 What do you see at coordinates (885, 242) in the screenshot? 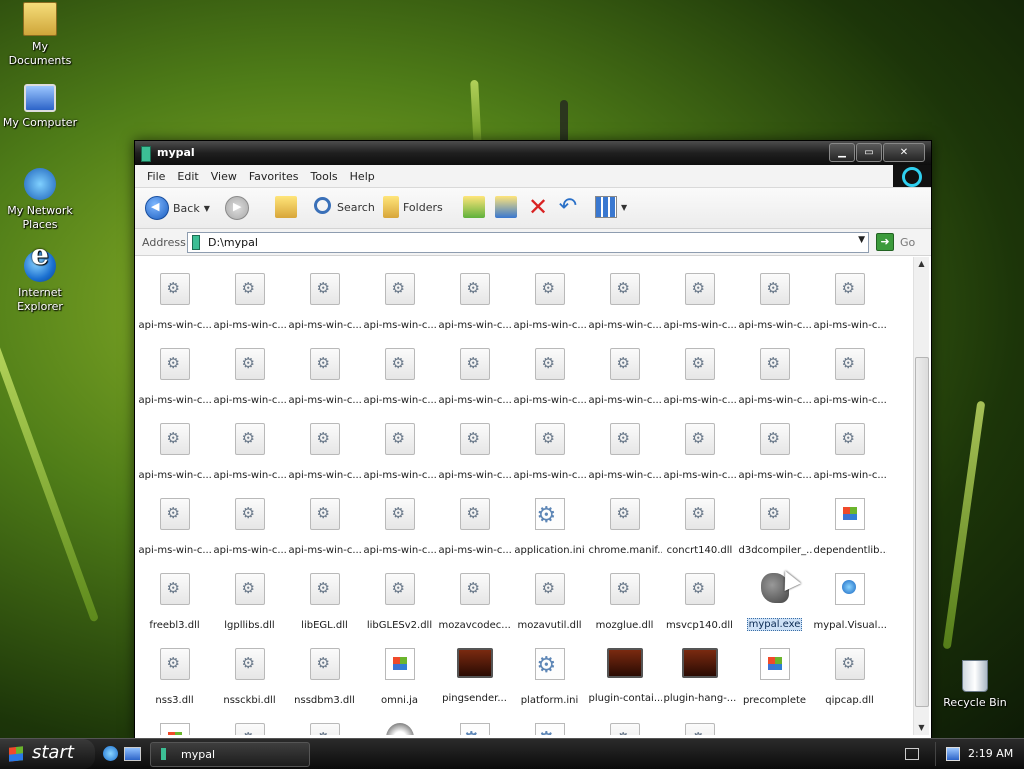
I see `go-arrow-icon: ➜` at bounding box center [885, 242].